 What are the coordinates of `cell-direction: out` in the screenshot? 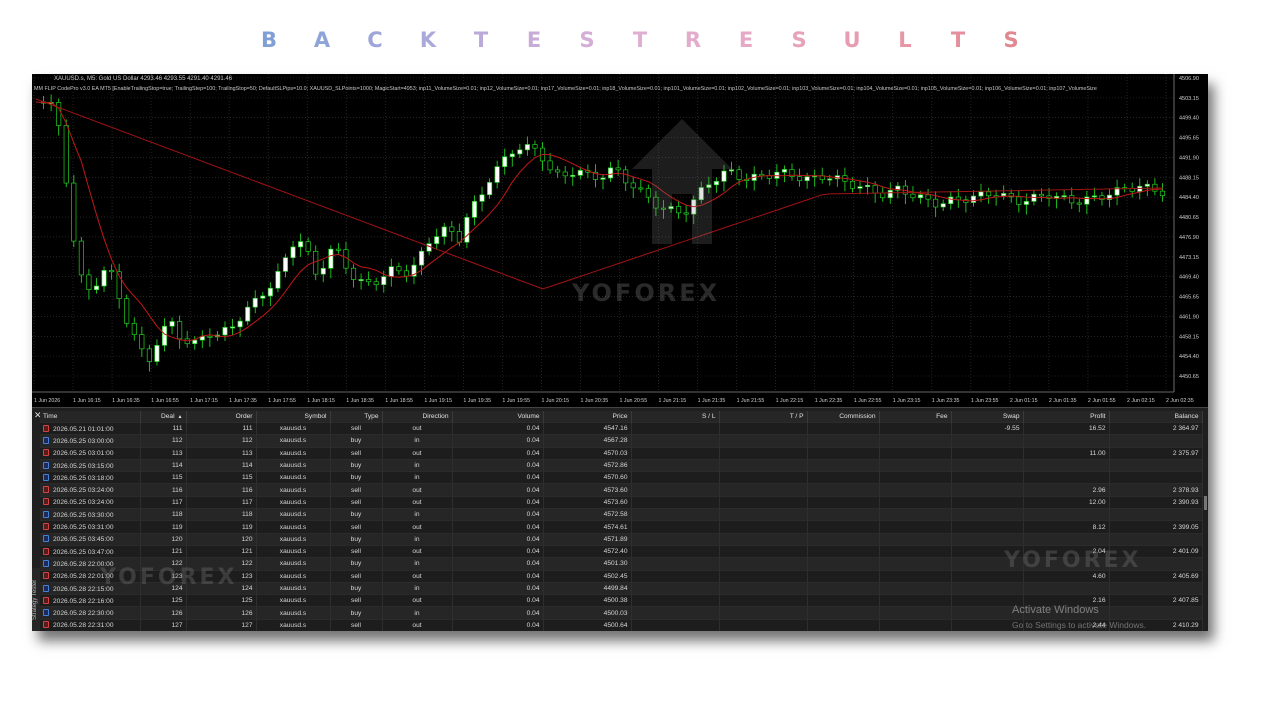 It's located at (417, 502).